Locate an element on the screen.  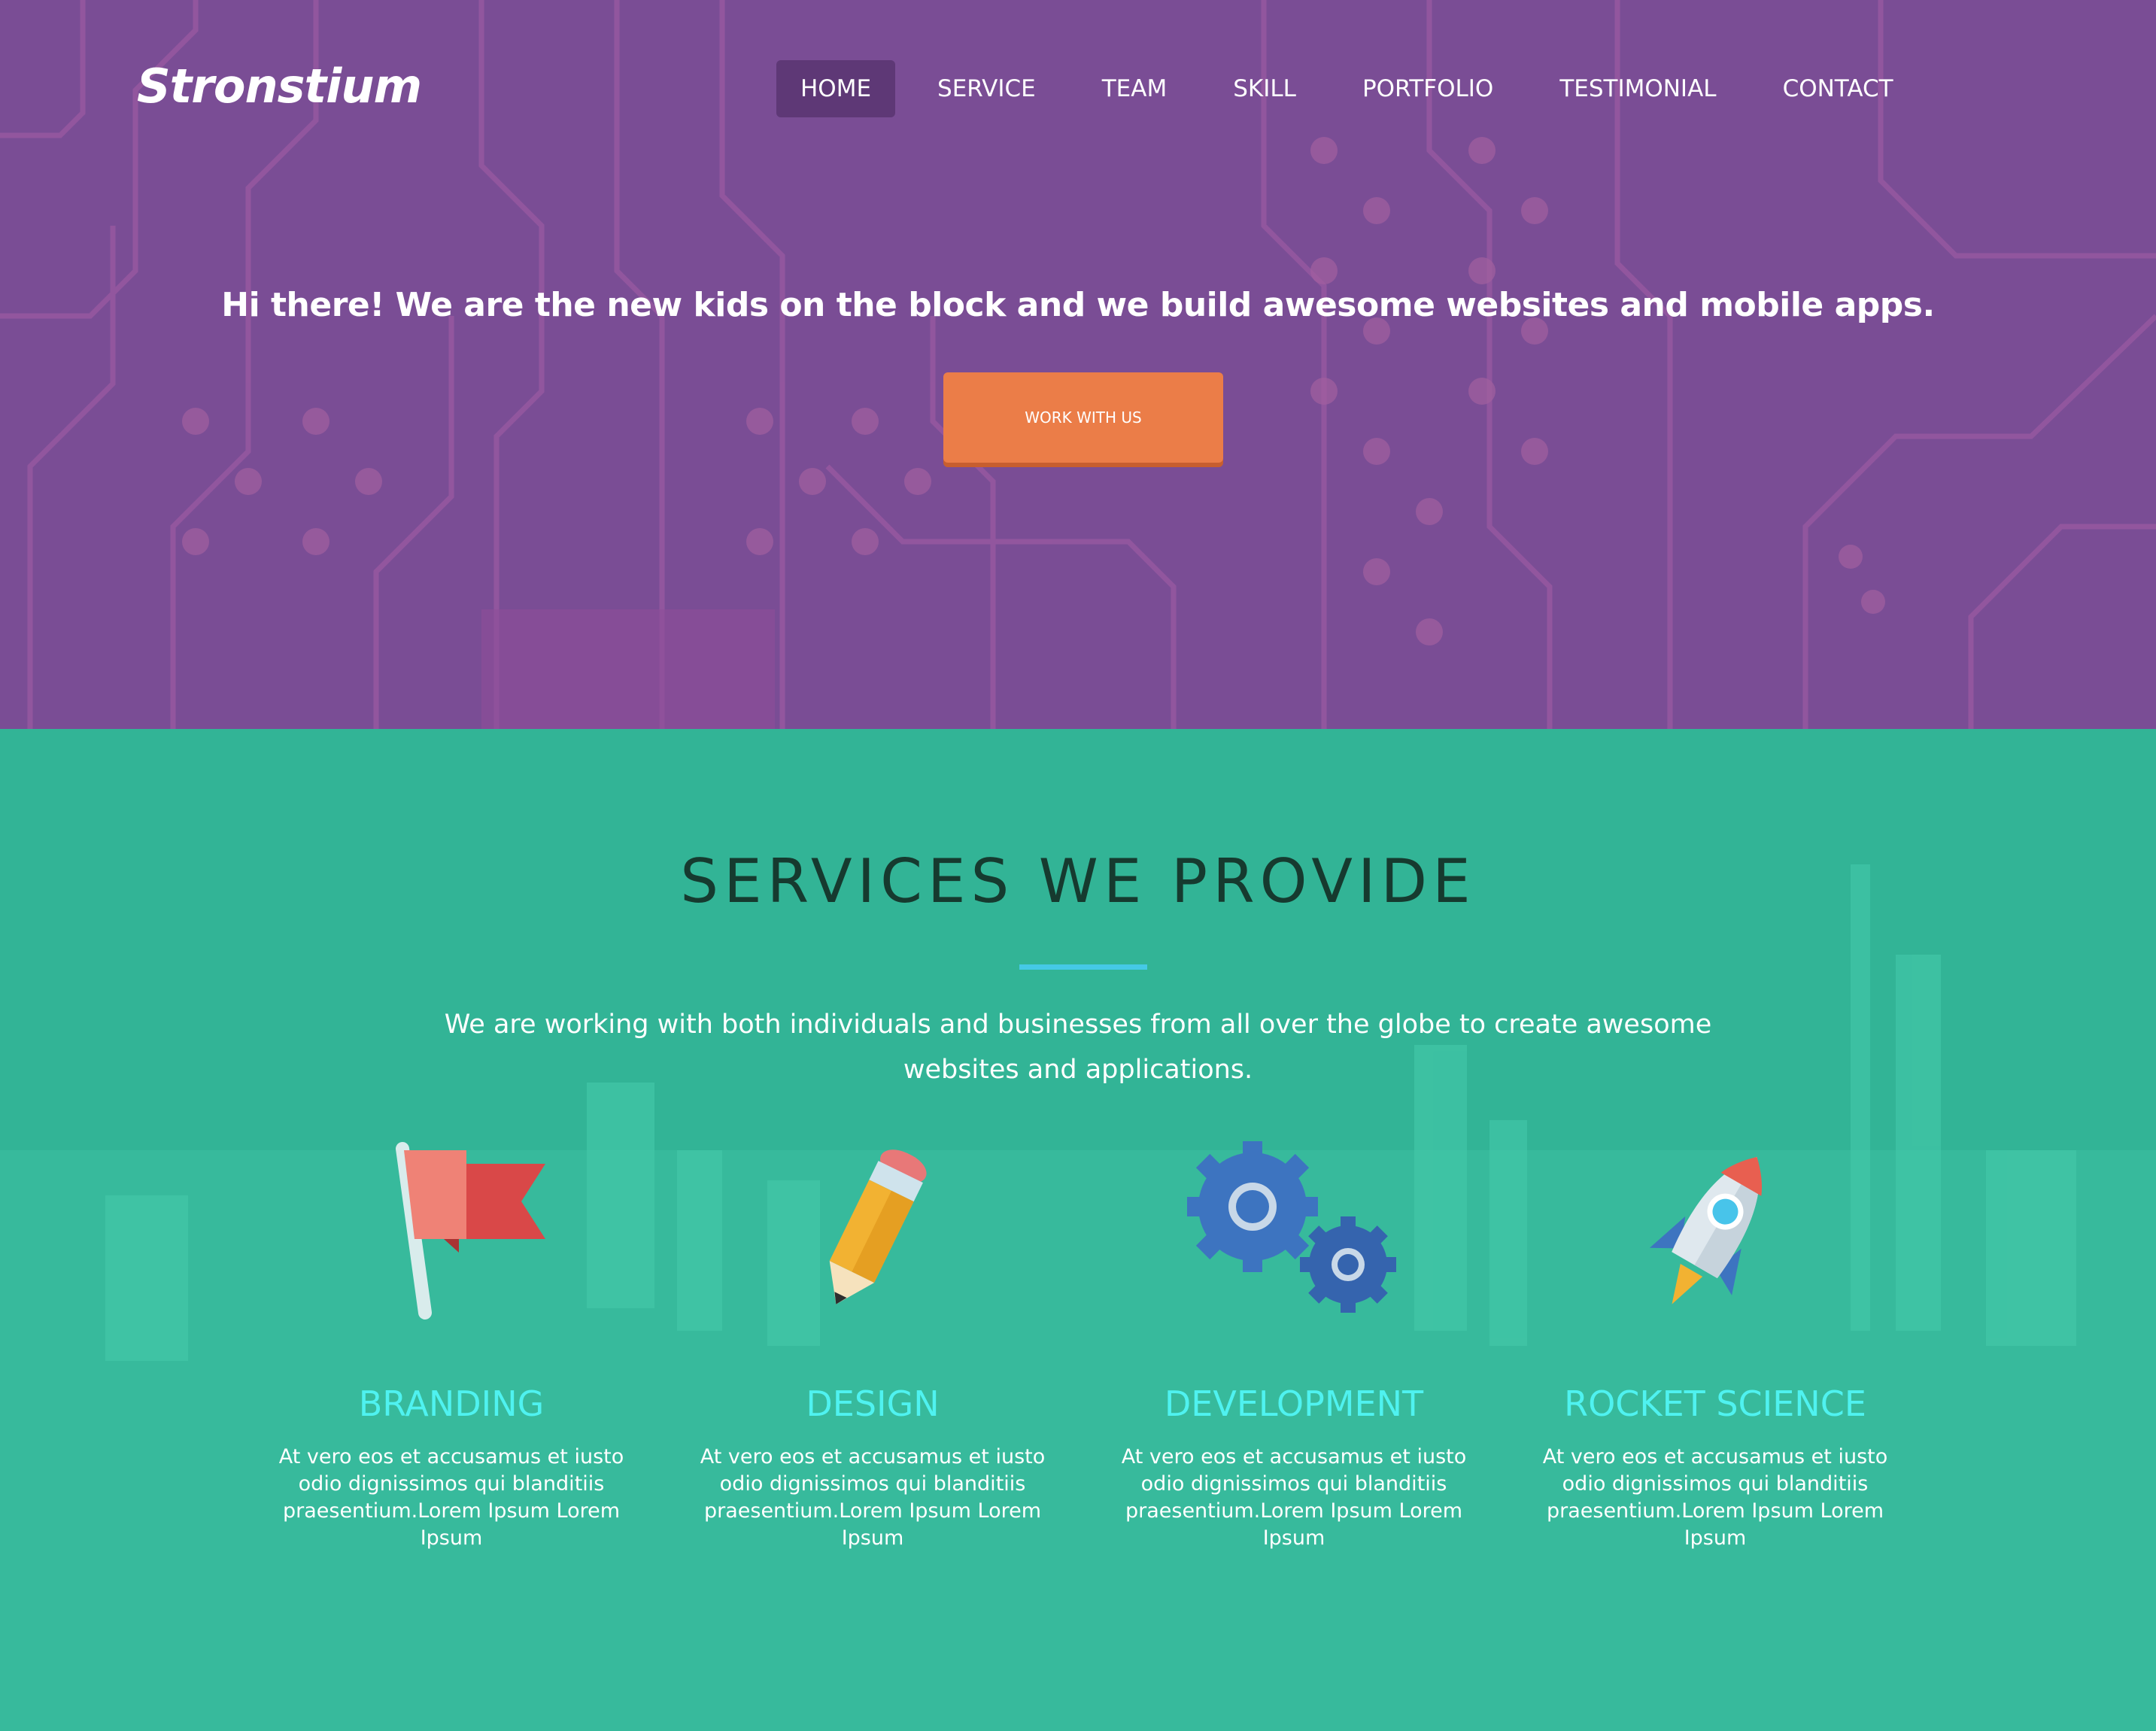
nav-item-home: HOME is located at coordinates (836, 88).